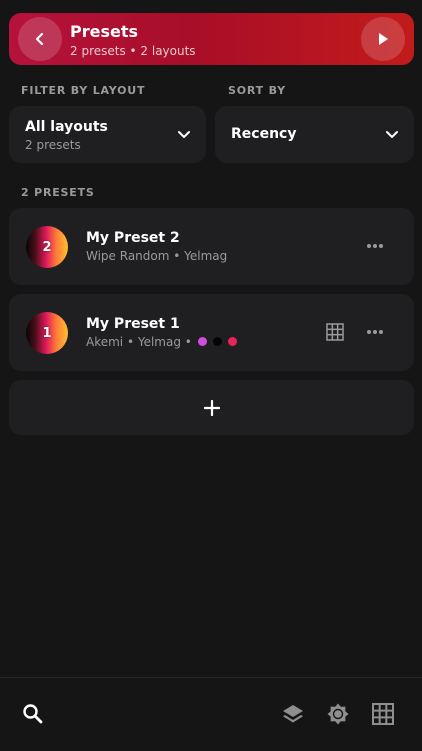 This screenshot has height=751, width=422. I want to click on sort-value: Recency, so click(264, 134).